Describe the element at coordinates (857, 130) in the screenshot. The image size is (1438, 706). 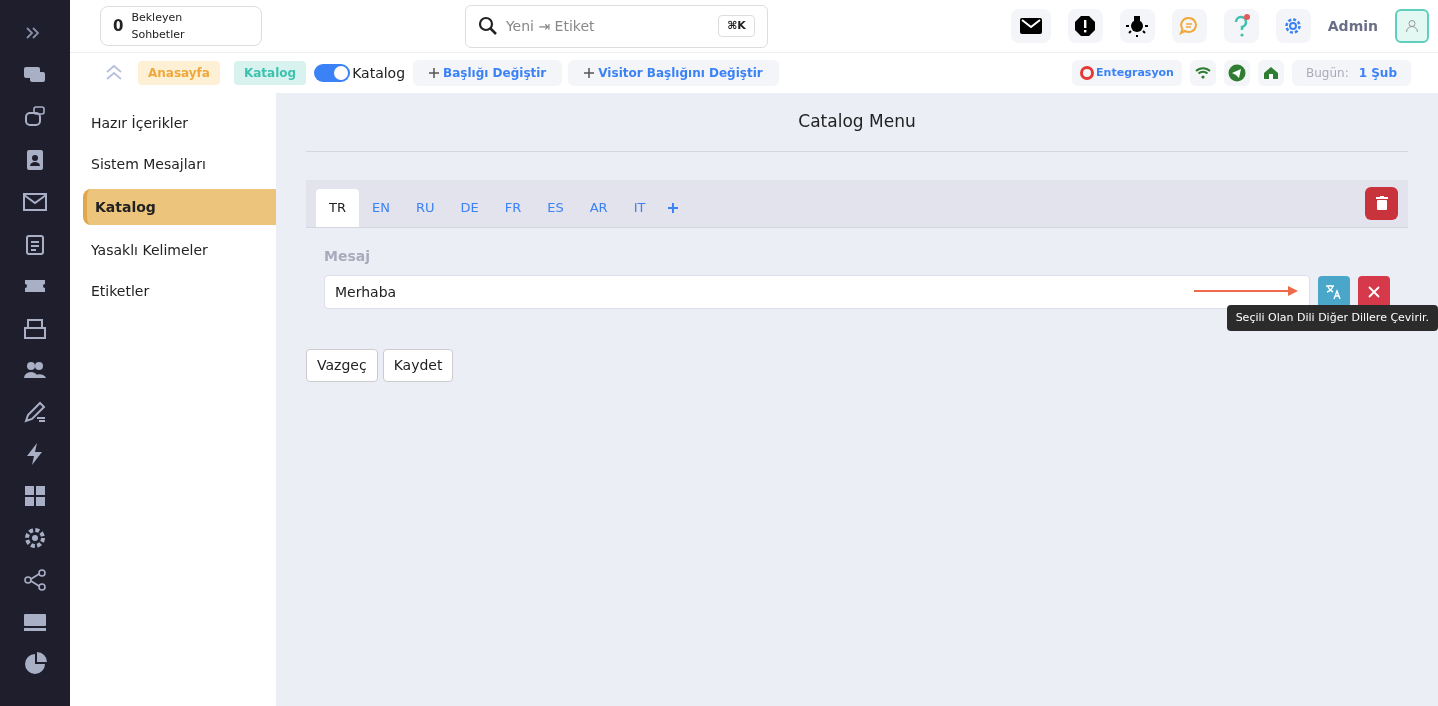
I see `page-title: Catalog Menu` at that location.